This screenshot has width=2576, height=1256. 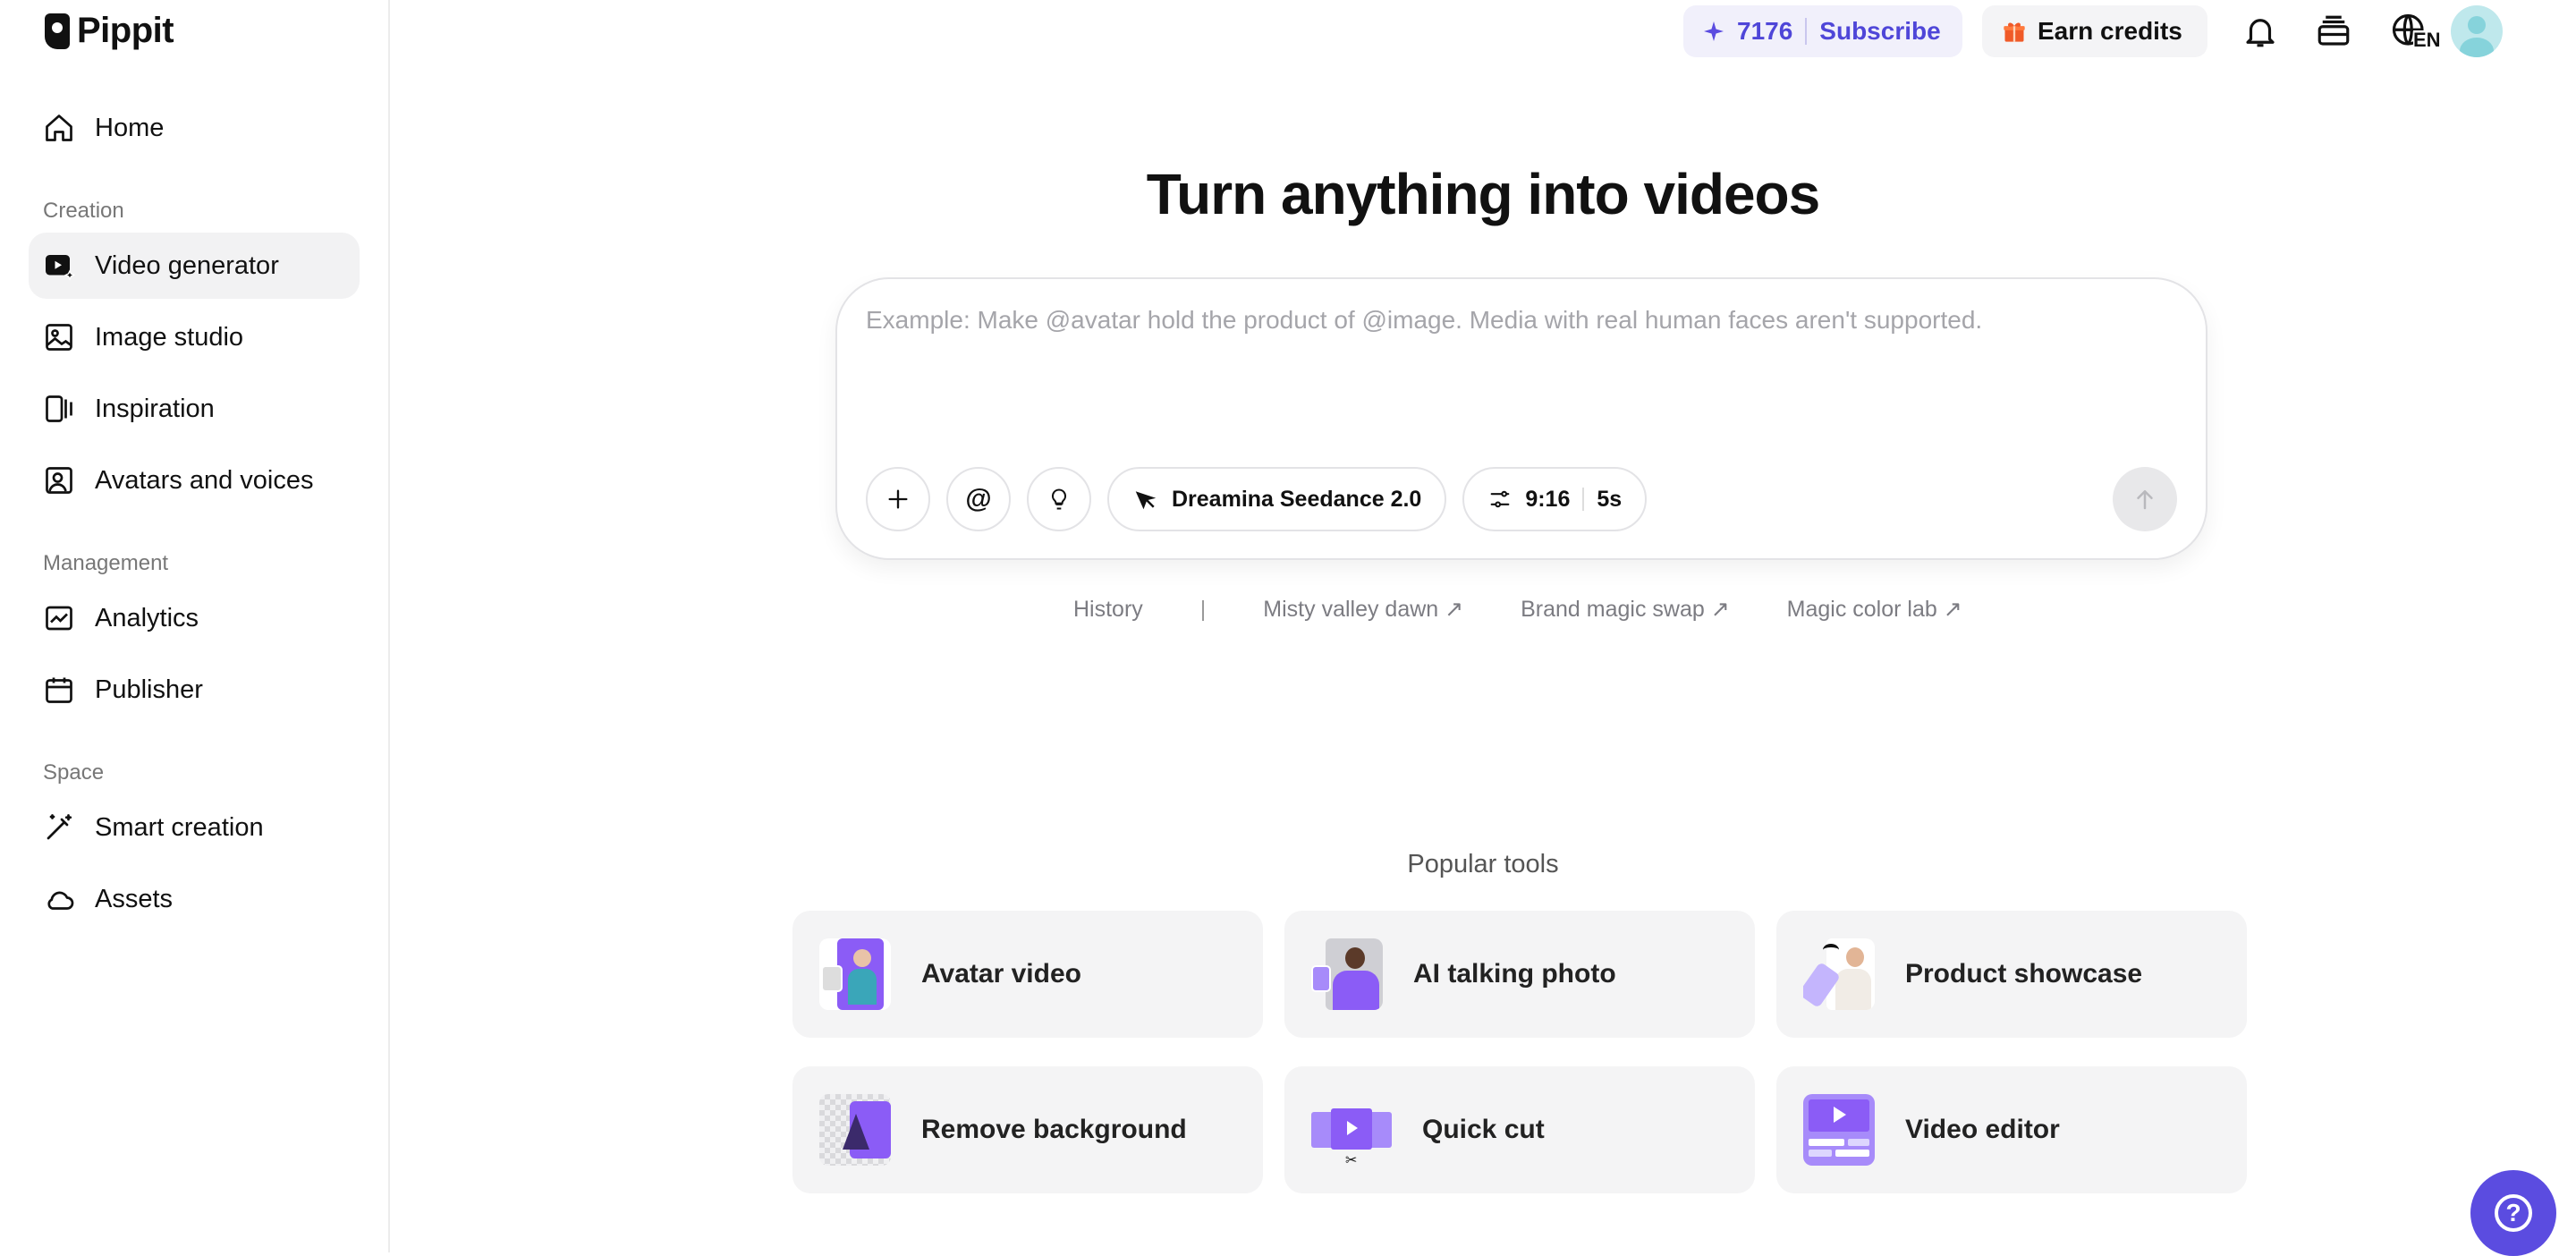 I want to click on suggestion-chip: Magic color lab ↗, so click(x=1874, y=609).